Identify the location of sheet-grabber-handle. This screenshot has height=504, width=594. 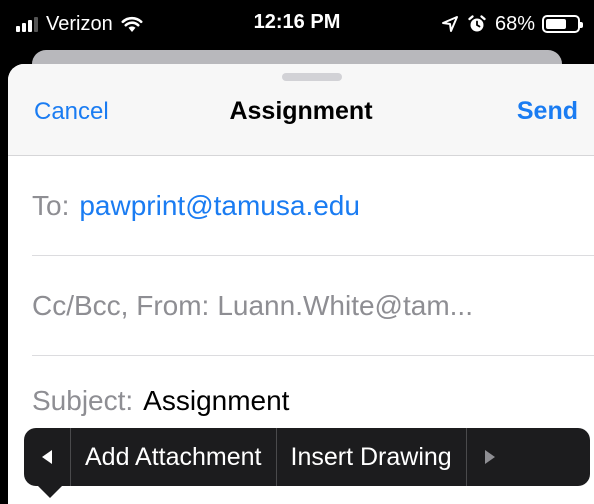
(312, 77).